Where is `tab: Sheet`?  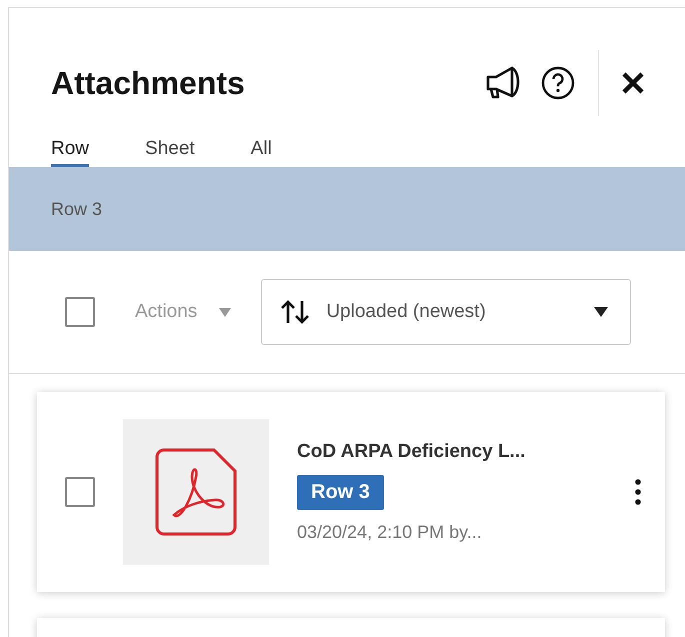 tab: Sheet is located at coordinates (170, 152).